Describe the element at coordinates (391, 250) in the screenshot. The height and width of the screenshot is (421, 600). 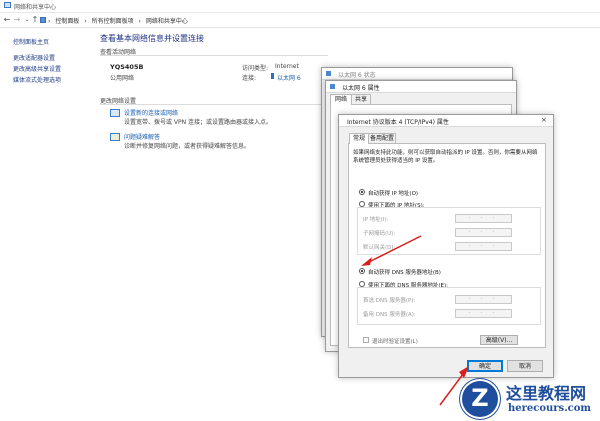
I see `annotation-arrow-dns` at that location.